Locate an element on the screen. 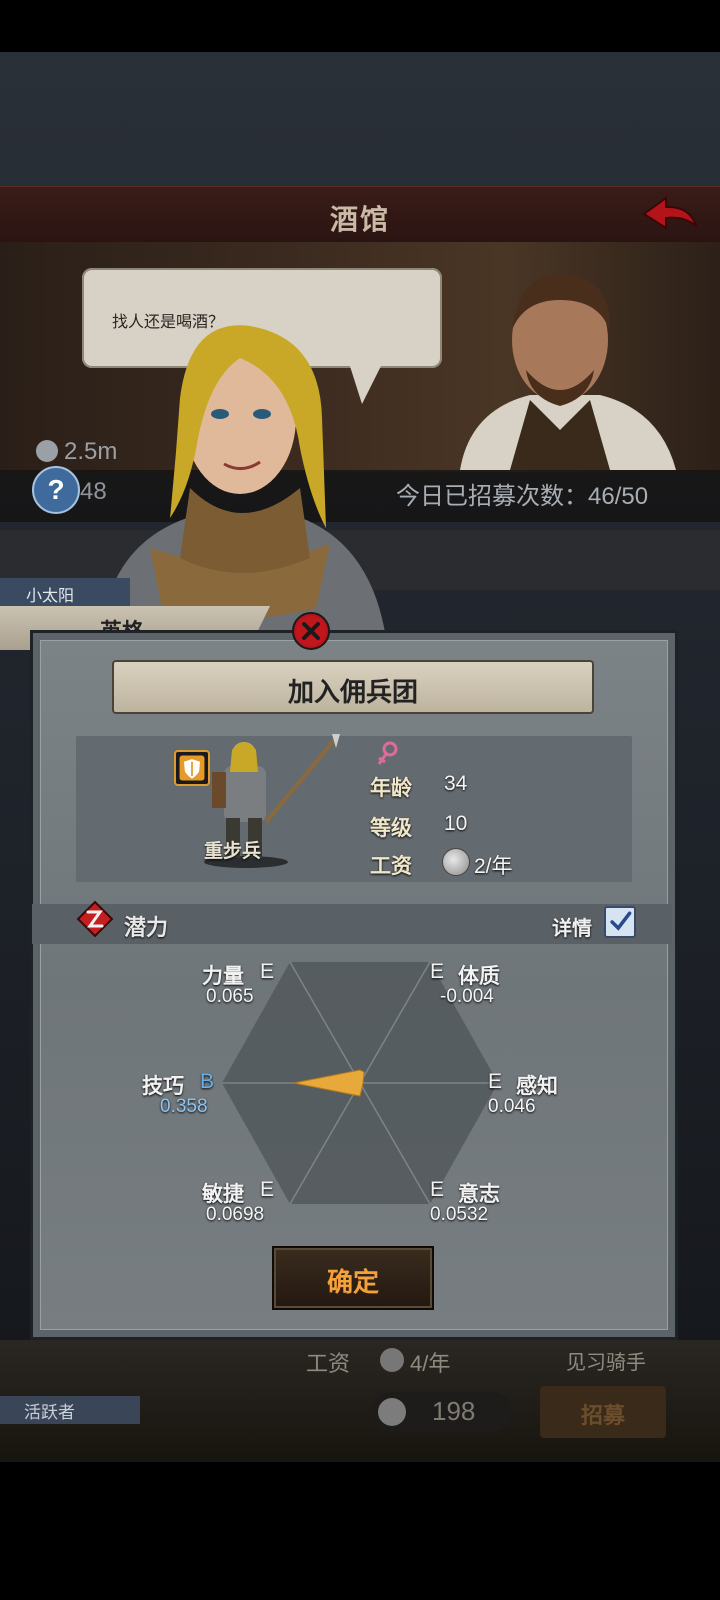 The image size is (720, 1600). daily-recruit-count: 今日已招募次数：46/50 is located at coordinates (522, 496).